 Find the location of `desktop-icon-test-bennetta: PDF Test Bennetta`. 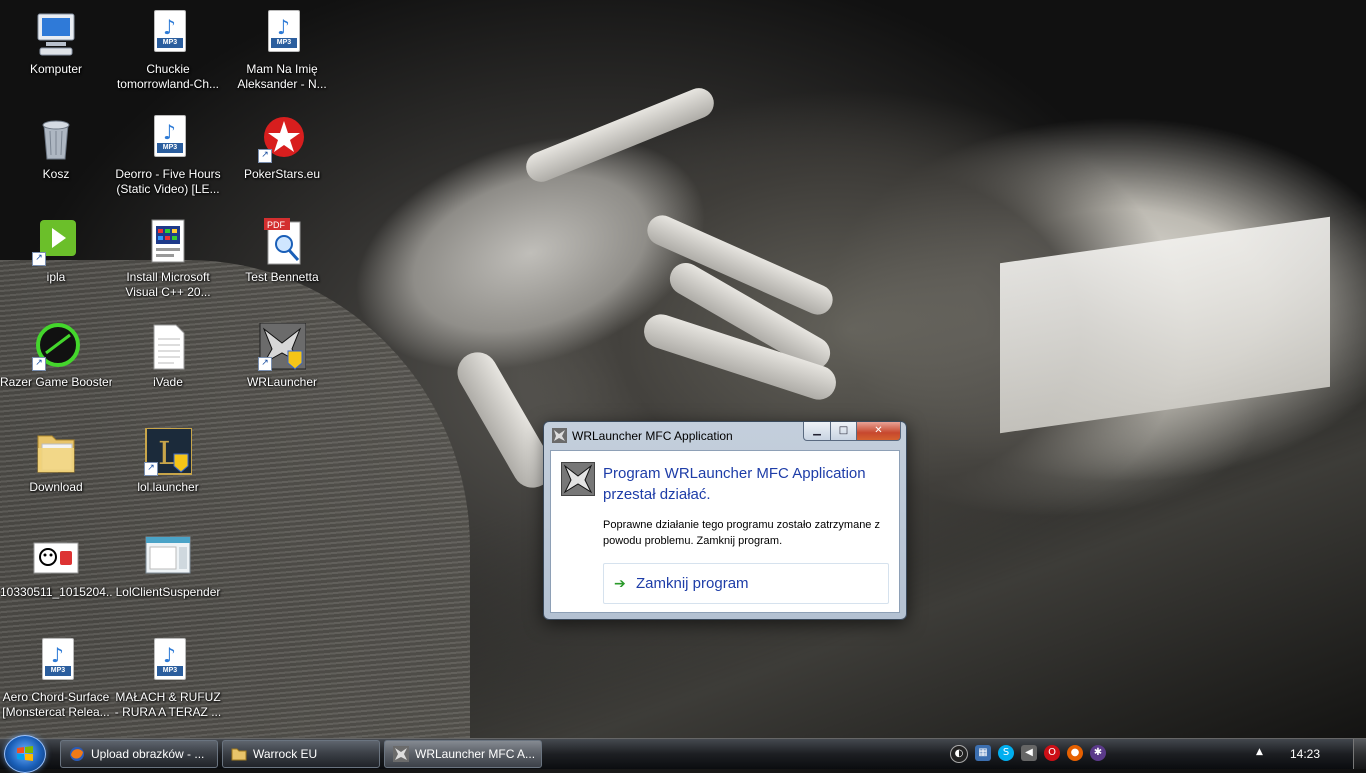

desktop-icon-test-bennetta: PDF Test Bennetta is located at coordinates (282, 251).